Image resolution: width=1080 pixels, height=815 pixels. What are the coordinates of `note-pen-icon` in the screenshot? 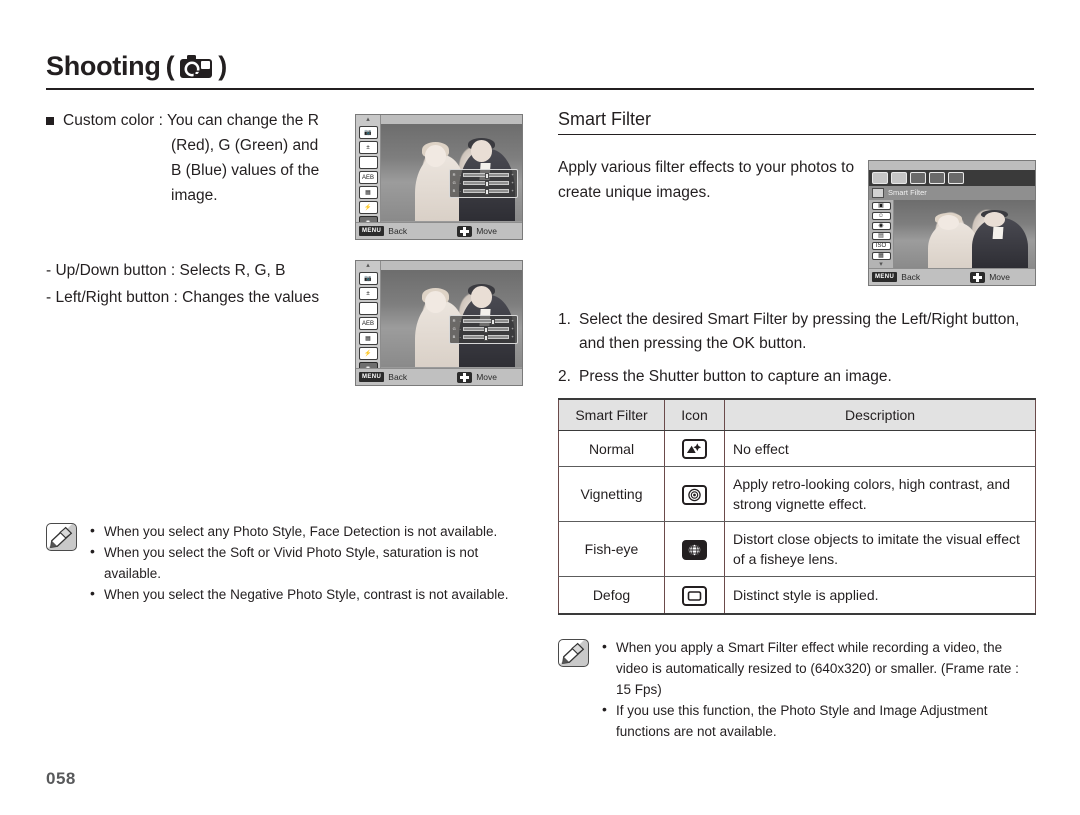 It's located at (573, 652).